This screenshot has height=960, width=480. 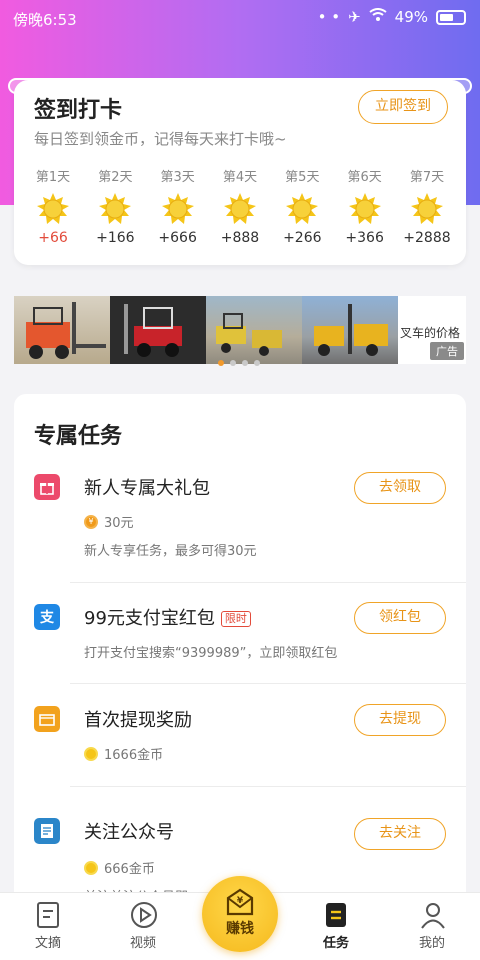 What do you see at coordinates (45, 20) in the screenshot?
I see `status-time: 傍晚6:53` at bounding box center [45, 20].